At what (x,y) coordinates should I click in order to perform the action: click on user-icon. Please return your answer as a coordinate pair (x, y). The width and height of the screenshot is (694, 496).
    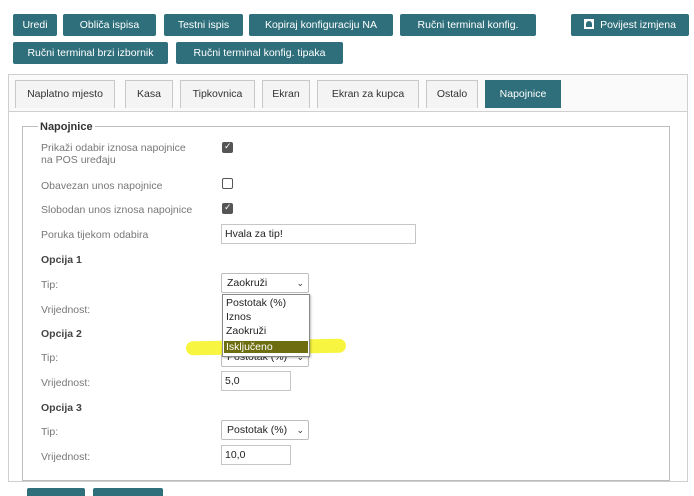
    Looking at the image, I should click on (589, 24).